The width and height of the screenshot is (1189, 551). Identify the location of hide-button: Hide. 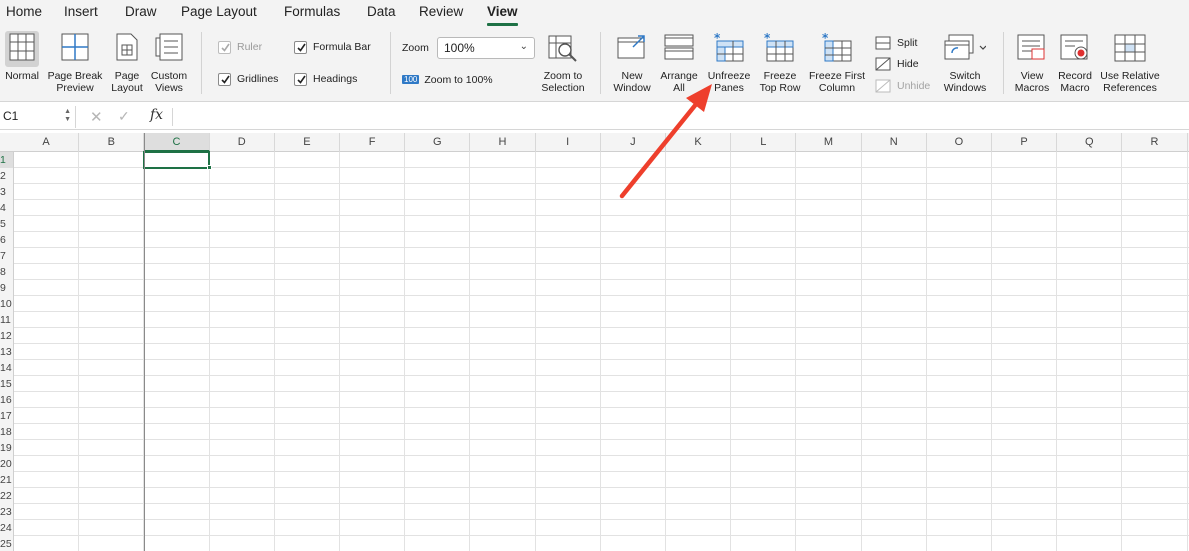
(905, 65).